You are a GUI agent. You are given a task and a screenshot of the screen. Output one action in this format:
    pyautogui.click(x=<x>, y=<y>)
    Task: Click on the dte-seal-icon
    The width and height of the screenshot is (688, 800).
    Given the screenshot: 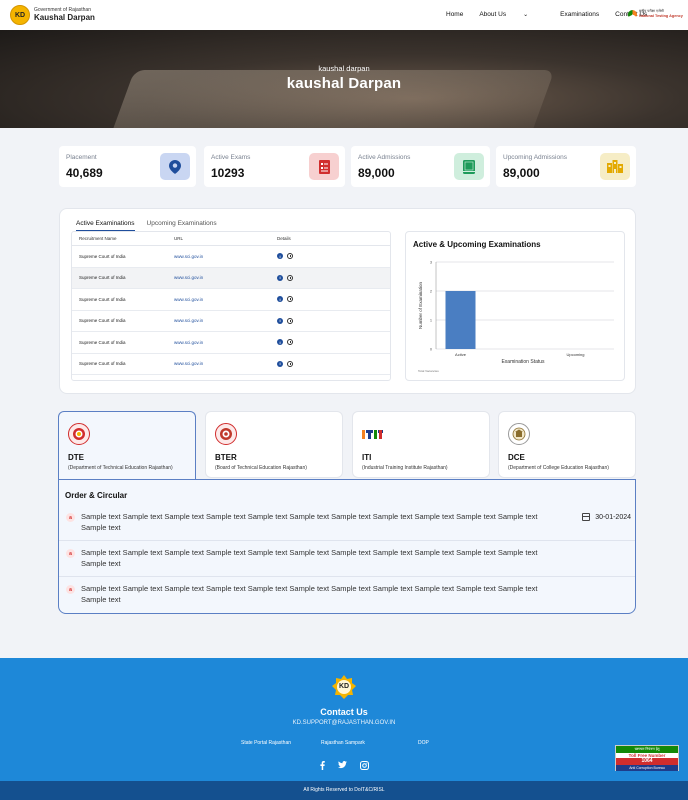 What is the action you would take?
    pyautogui.click(x=79, y=434)
    